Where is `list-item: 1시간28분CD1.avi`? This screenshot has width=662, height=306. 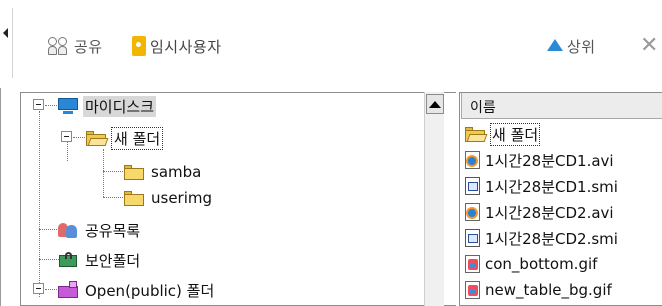 list-item: 1시간28분CD1.avi is located at coordinates (539, 160).